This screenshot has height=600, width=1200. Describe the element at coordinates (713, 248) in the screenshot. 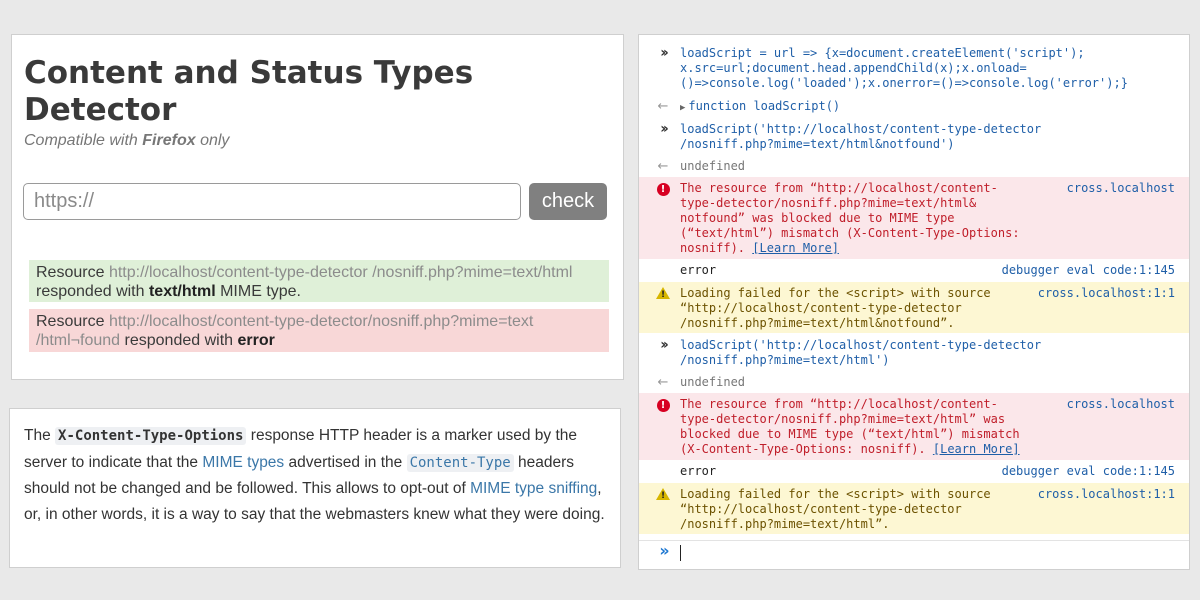

I see `message-line: nosniff).` at that location.